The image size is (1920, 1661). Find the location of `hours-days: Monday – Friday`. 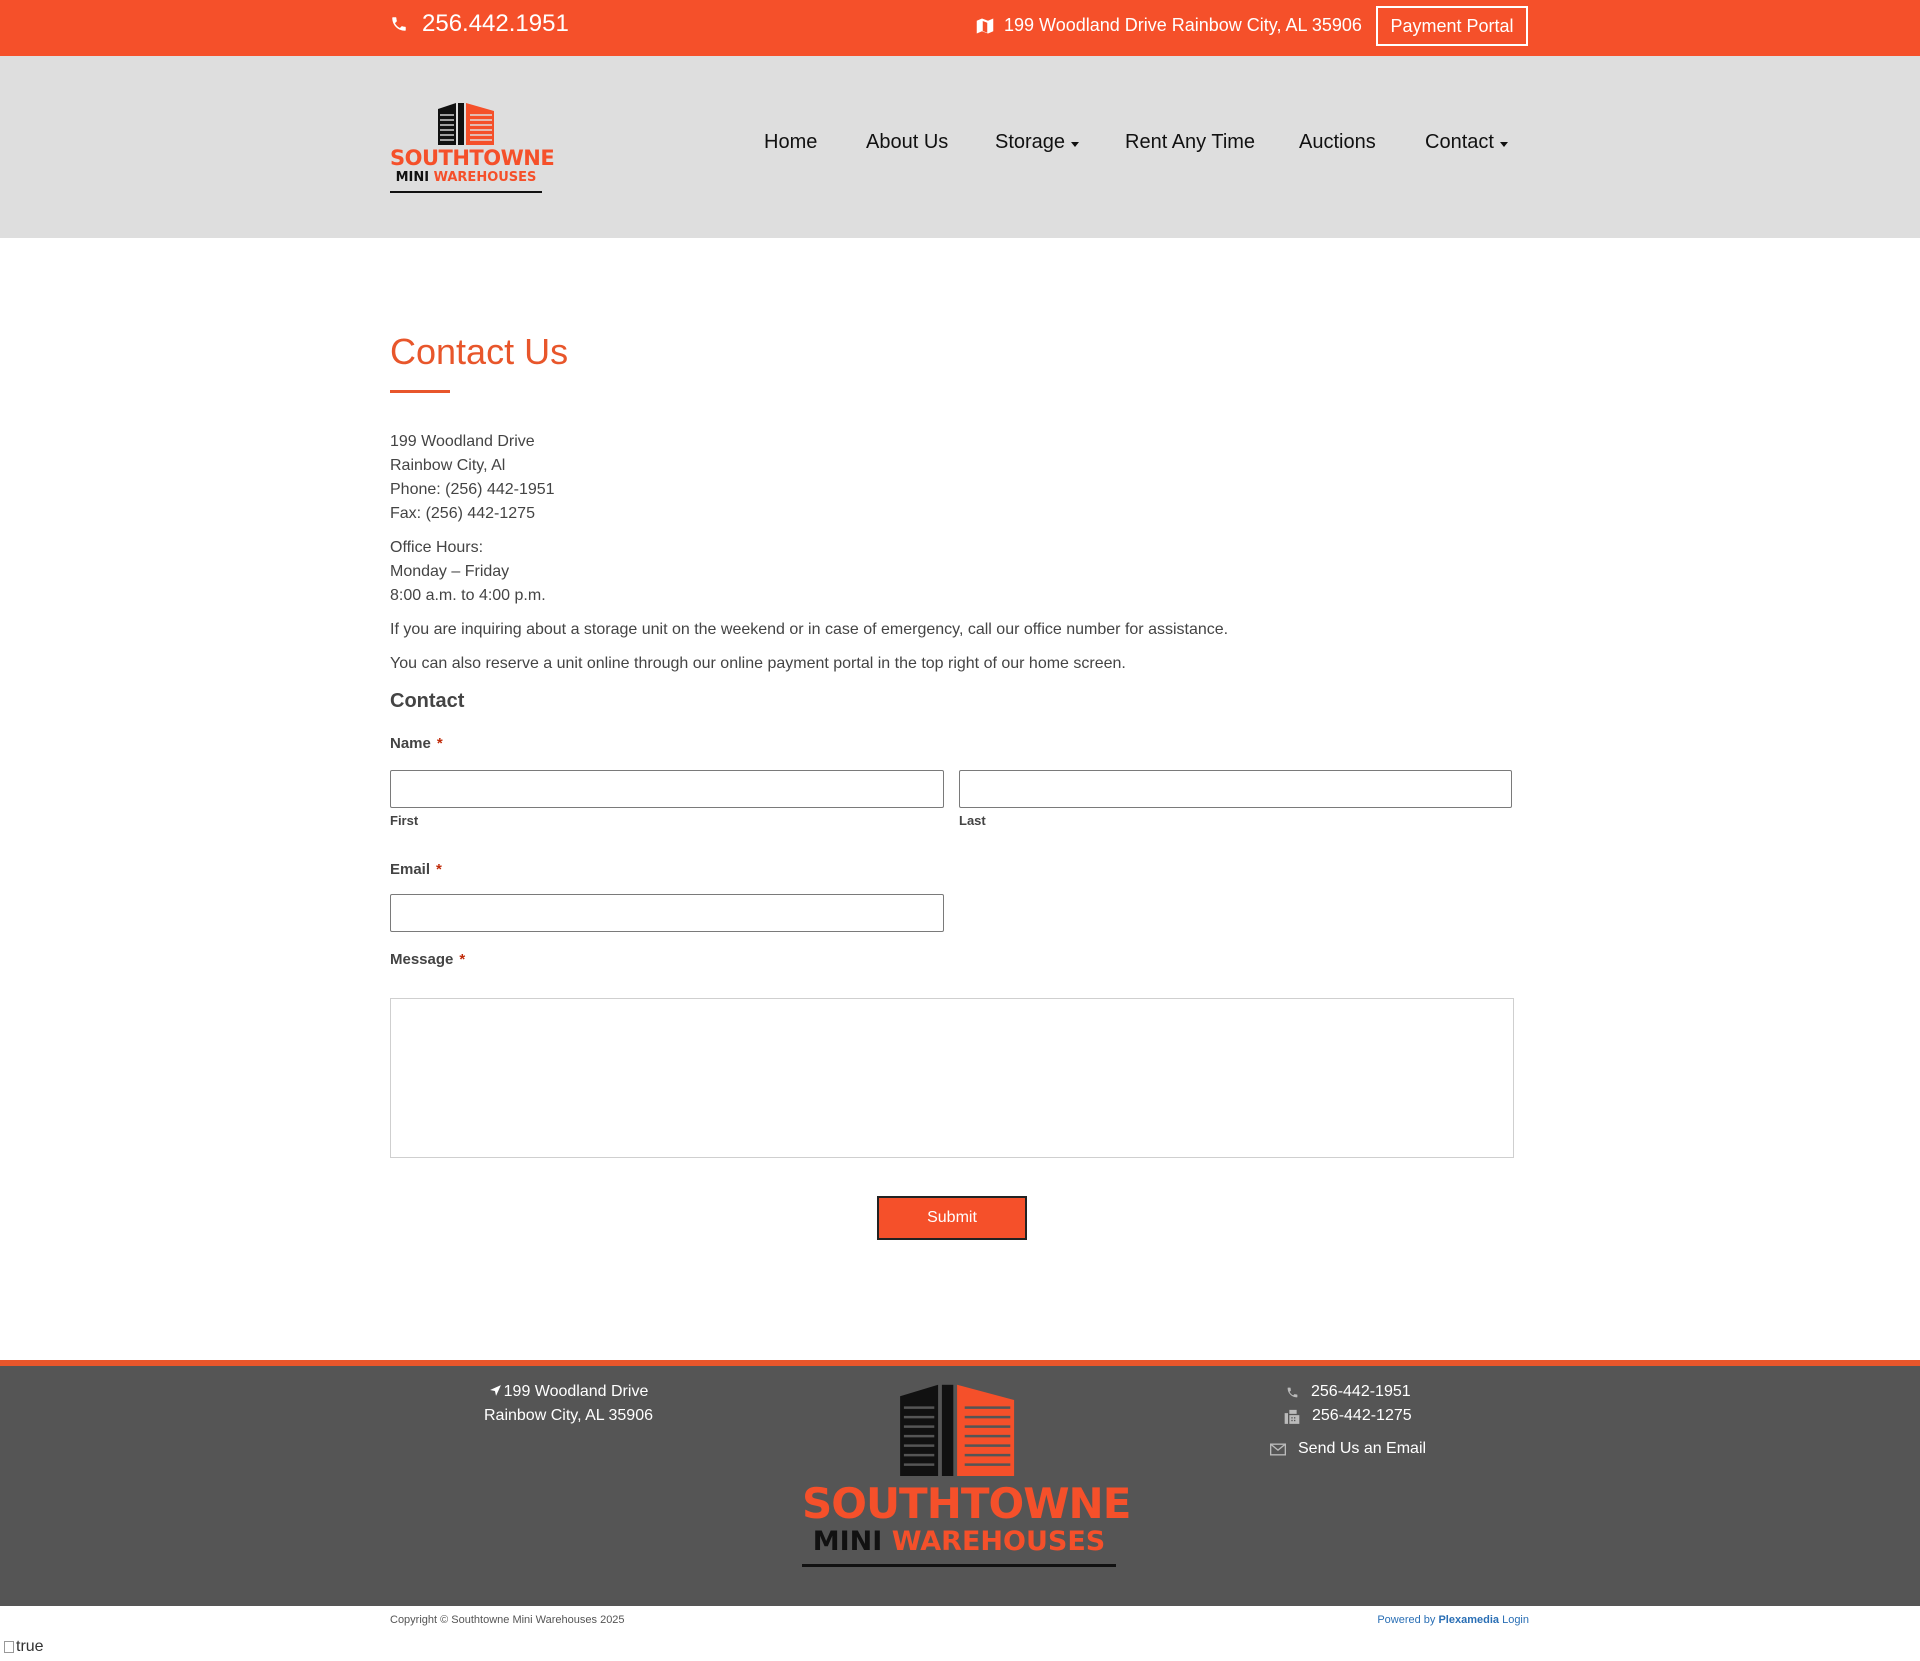

hours-days: Monday – Friday is located at coordinates (450, 571).